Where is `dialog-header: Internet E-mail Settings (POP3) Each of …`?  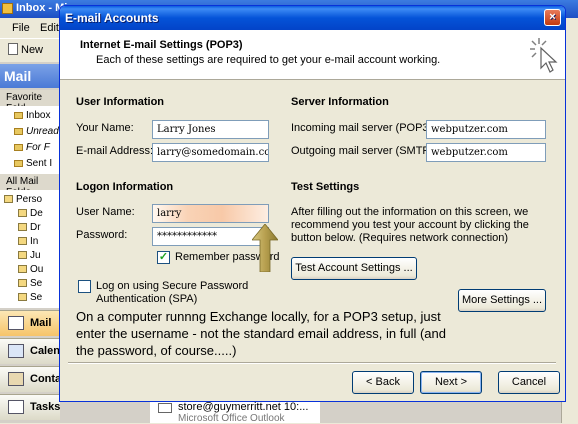
dialog-header: Internet E-mail Settings (POP3) Each of … is located at coordinates (312, 55).